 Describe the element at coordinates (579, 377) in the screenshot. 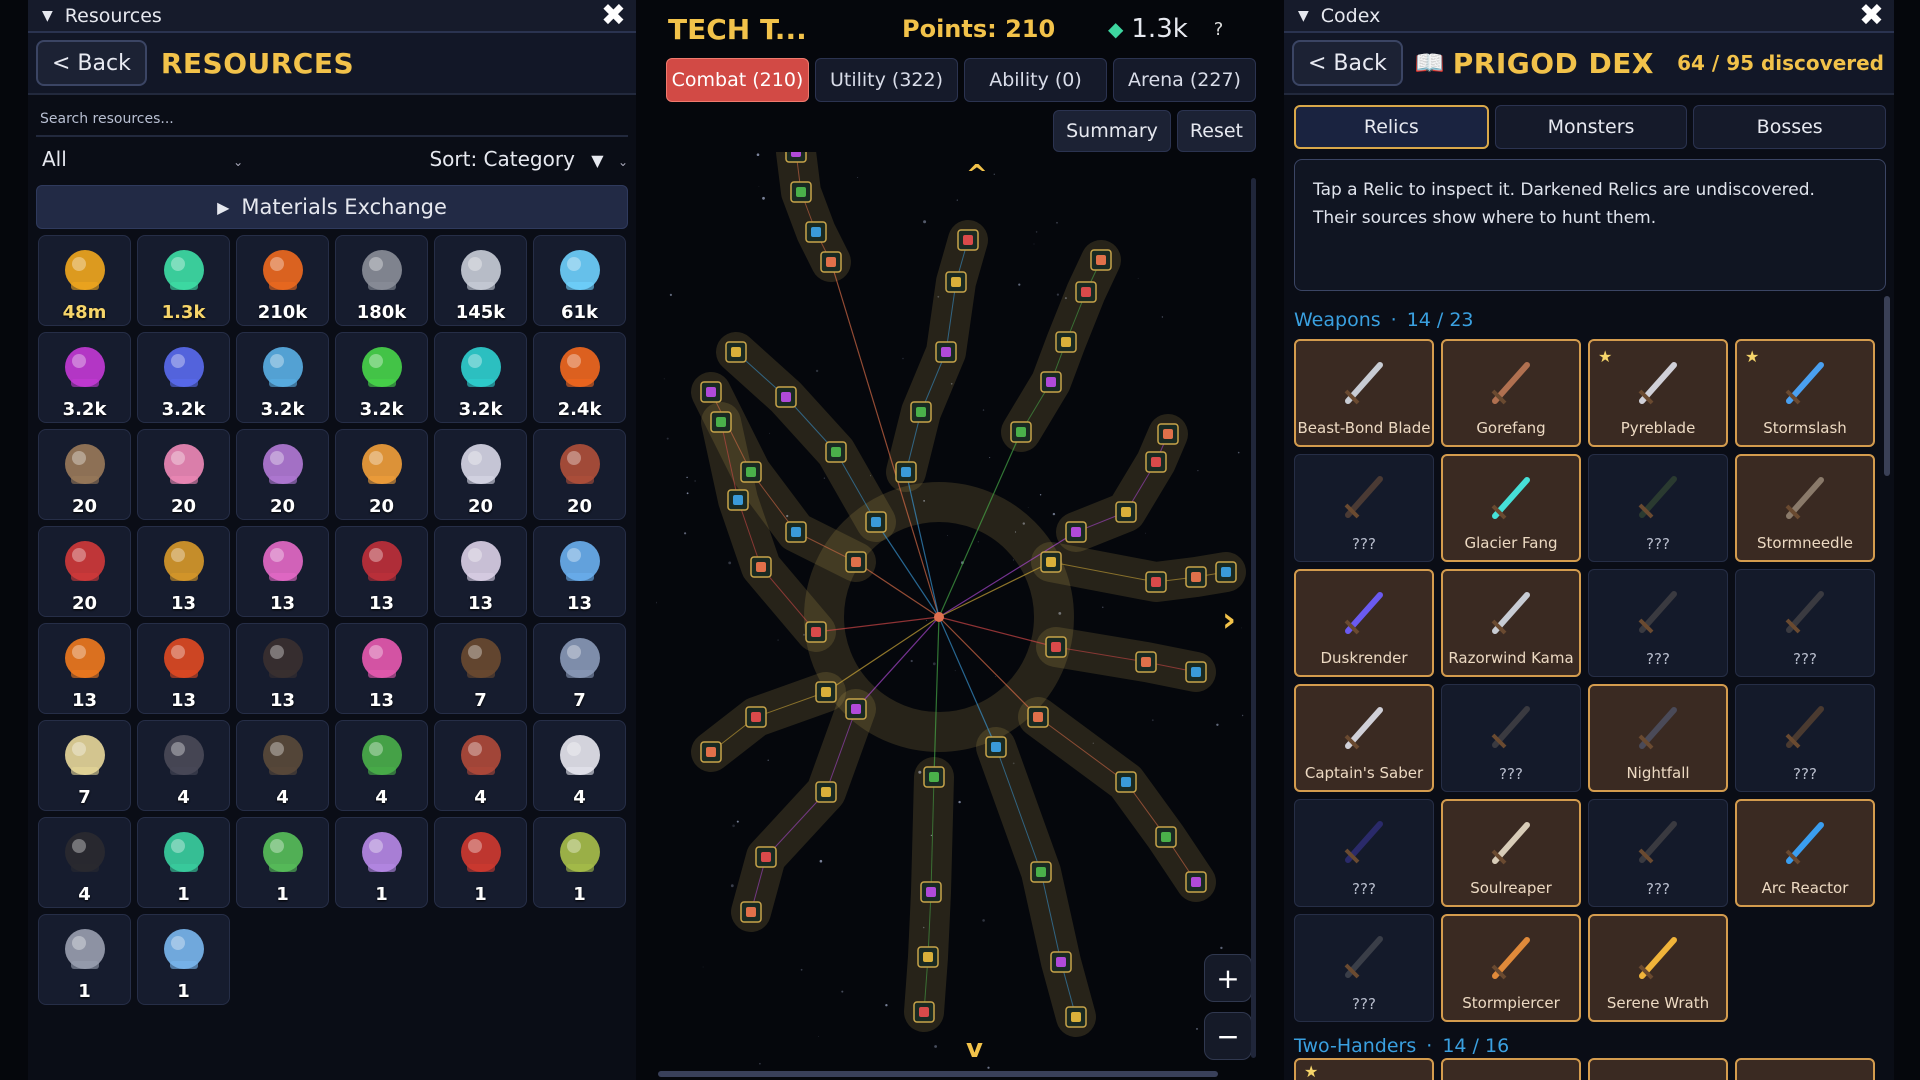

I see `resource-item: 2.4k` at that location.